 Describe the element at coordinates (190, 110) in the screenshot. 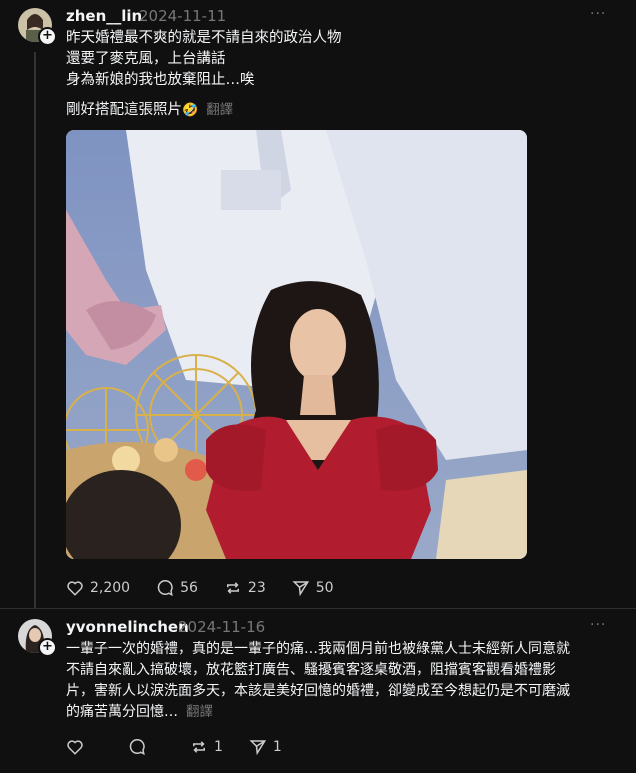

I see `rofl-emoji-icon: 🤣` at that location.